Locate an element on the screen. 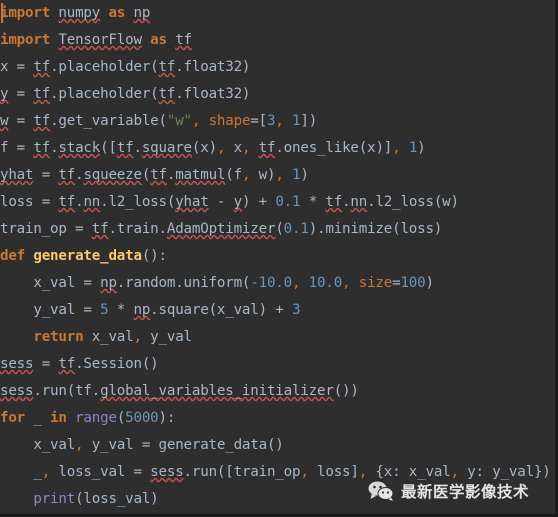 This screenshot has width=558, height=517. token-attr: .l2_loss( is located at coordinates (138, 202).